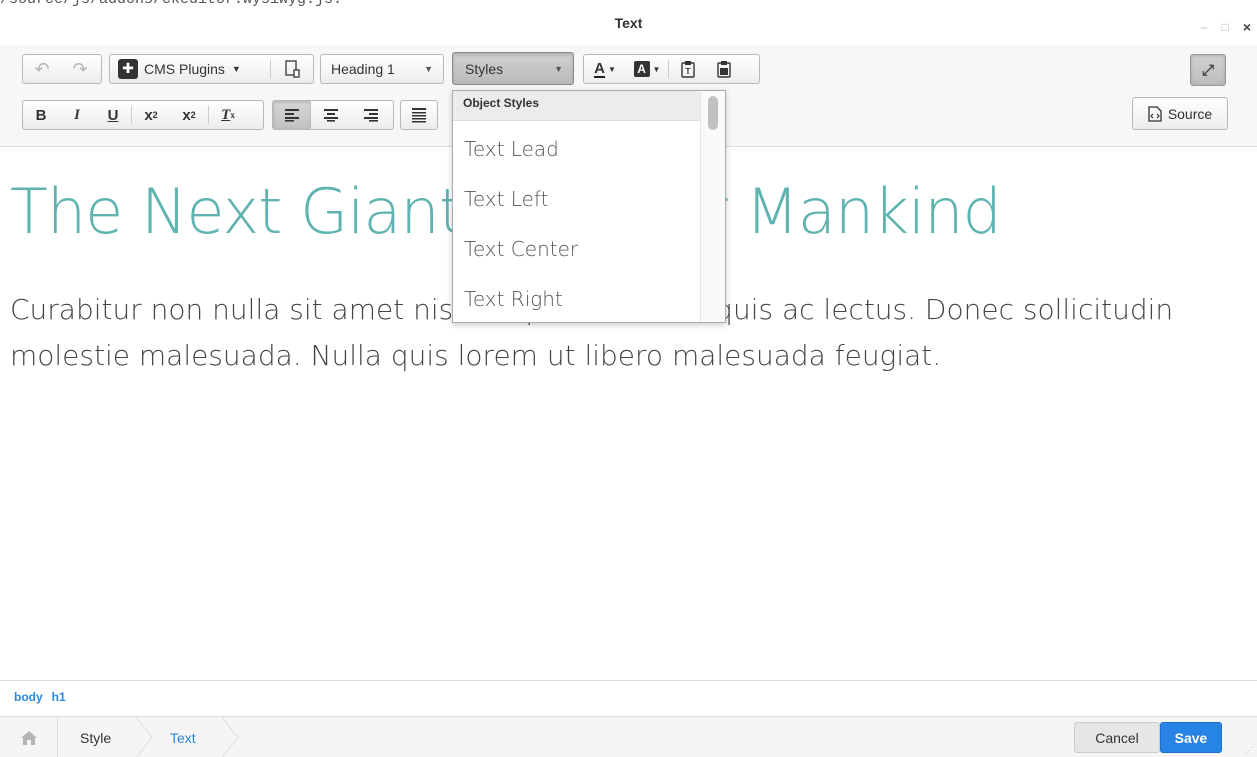 This screenshot has width=1257, height=757. What do you see at coordinates (589, 246) in the screenshot?
I see `style-option-text-center: Text Center` at bounding box center [589, 246].